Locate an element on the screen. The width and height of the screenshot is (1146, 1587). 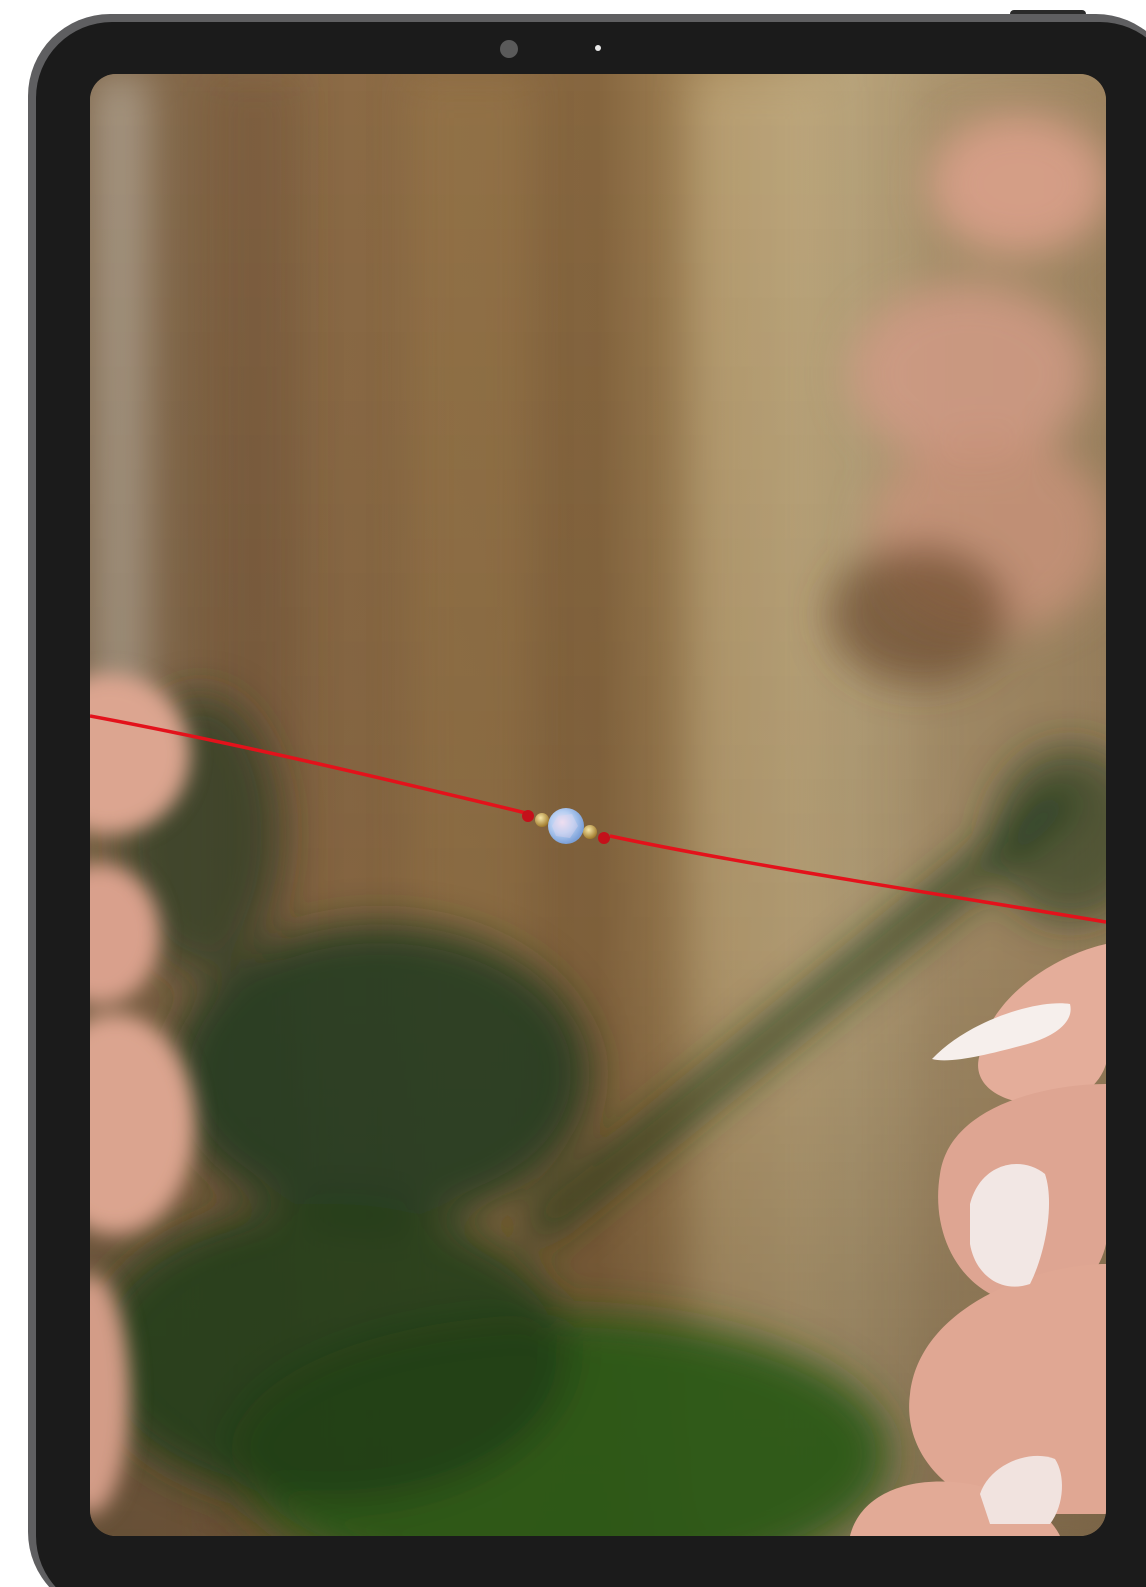
front-camera-icon is located at coordinates (509, 49).